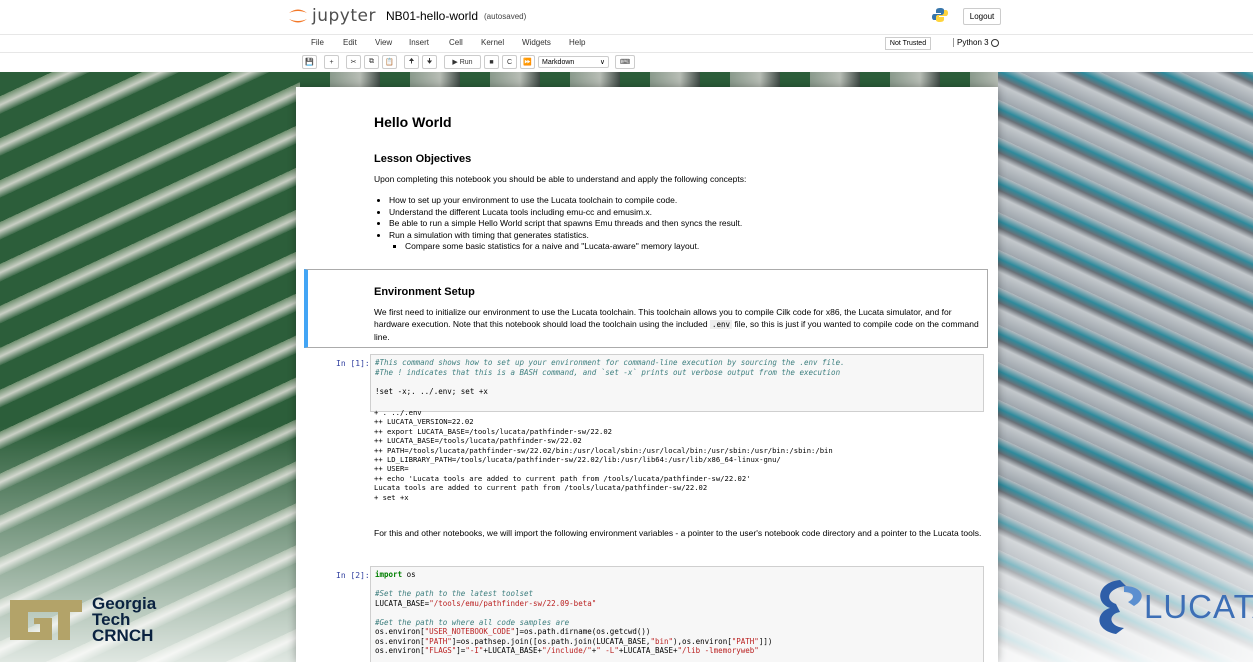  Describe the element at coordinates (982, 16) in the screenshot. I see `logout-button: Logout` at that location.